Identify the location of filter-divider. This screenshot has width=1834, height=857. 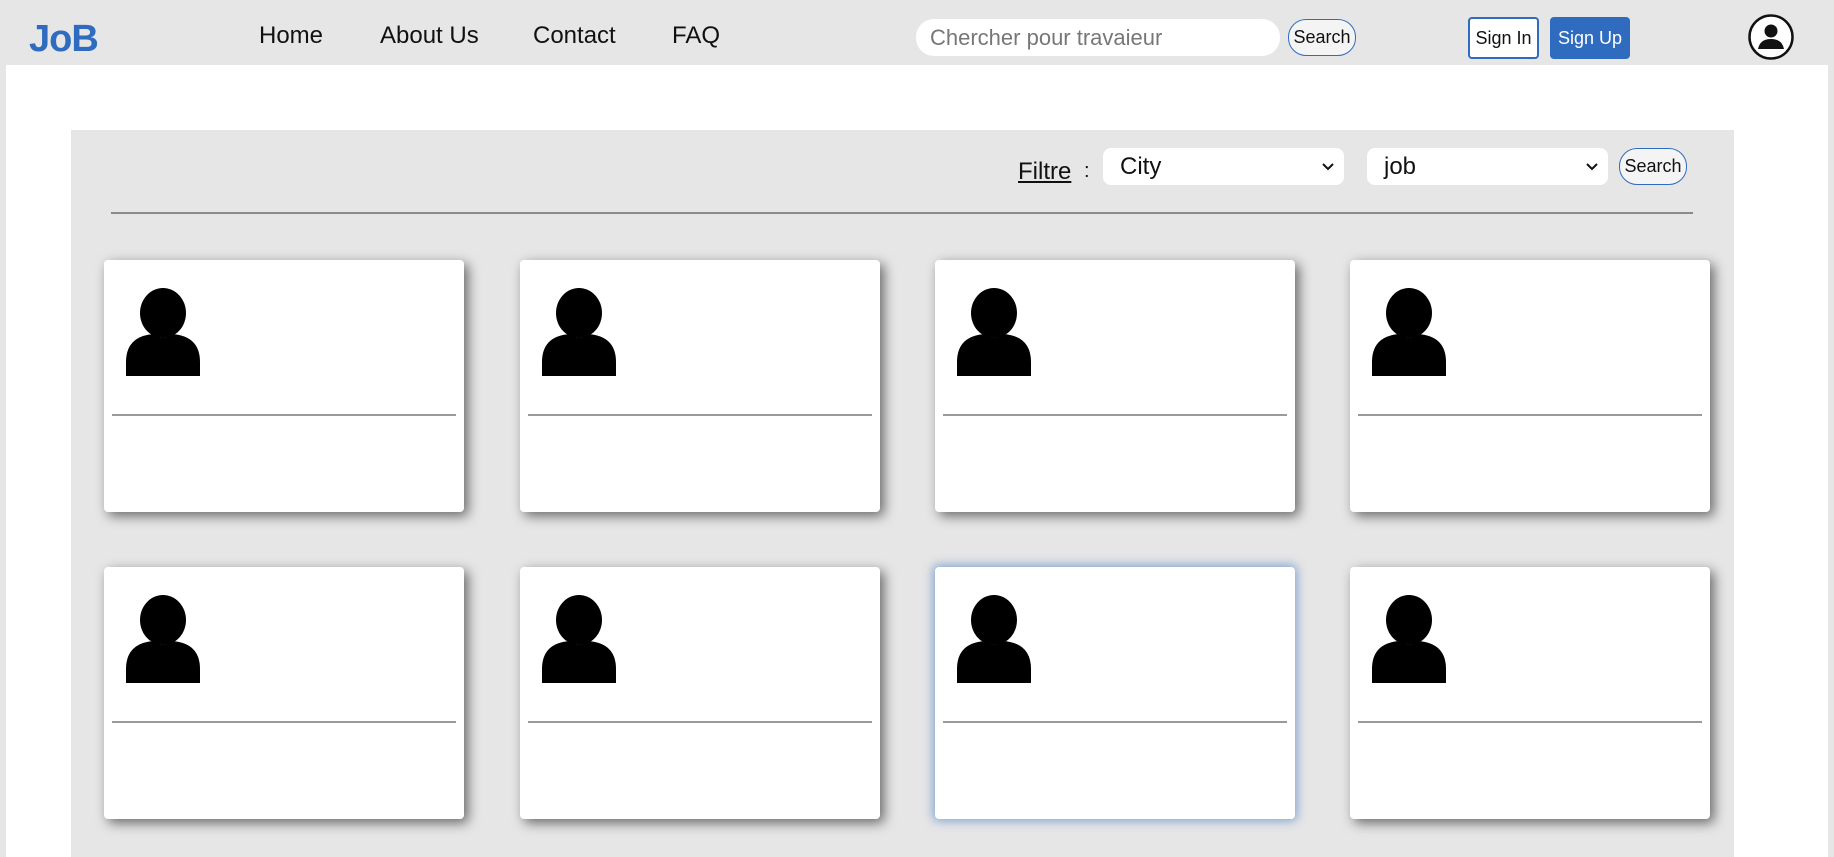
(902, 213).